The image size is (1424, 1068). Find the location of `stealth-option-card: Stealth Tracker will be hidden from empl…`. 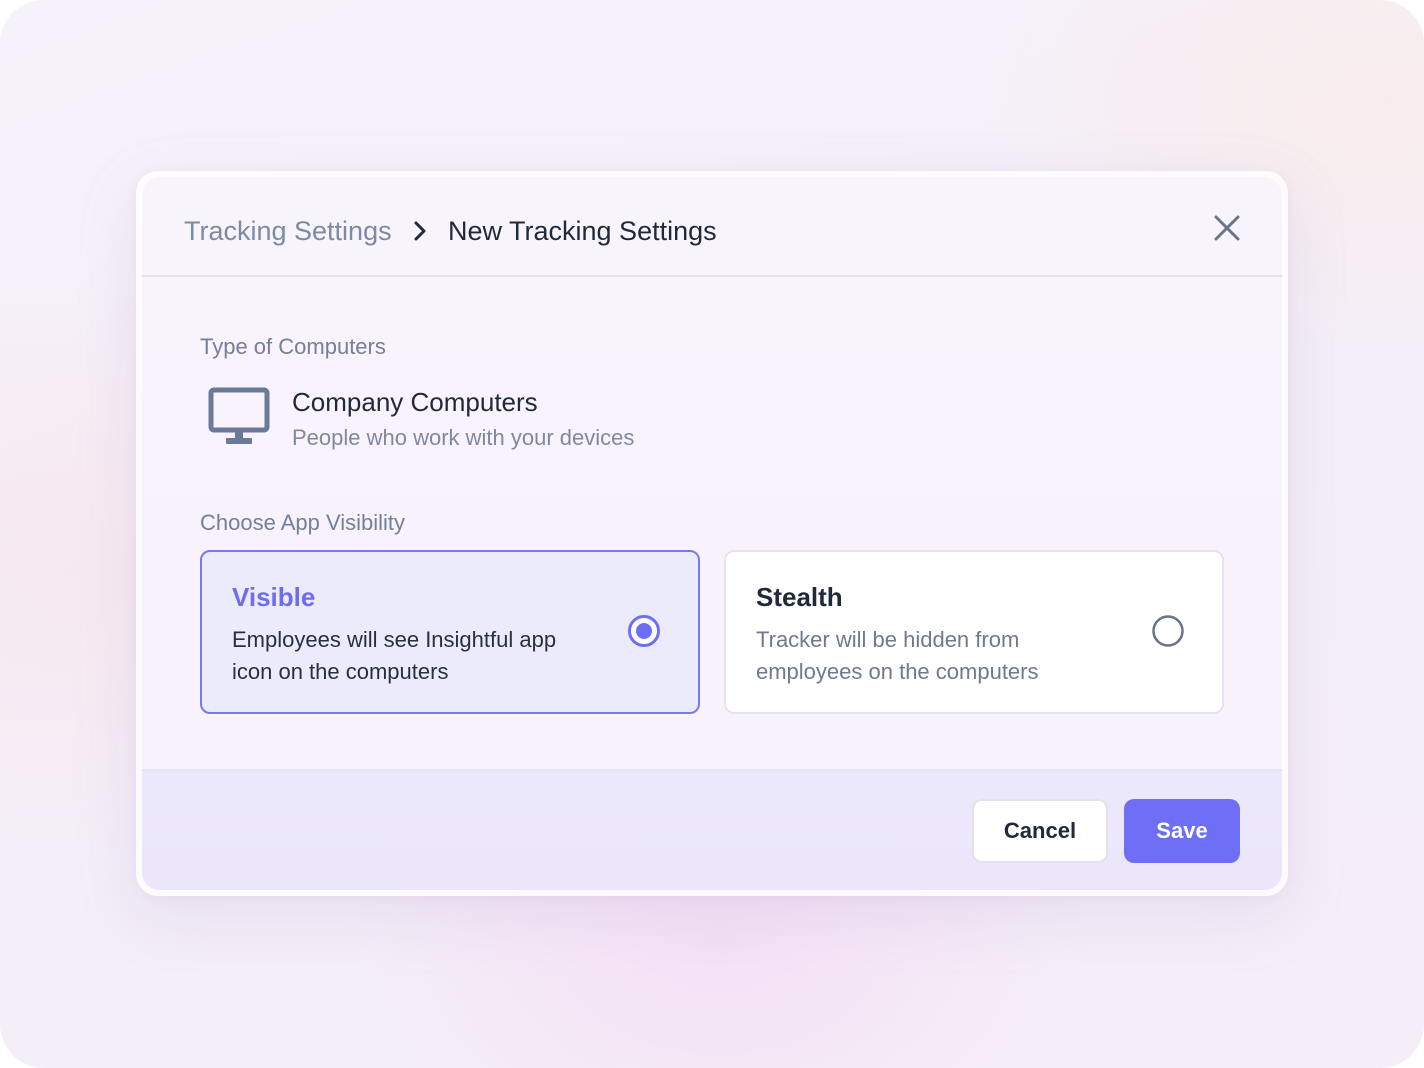

stealth-option-card: Stealth Tracker will be hidden from empl… is located at coordinates (974, 632).